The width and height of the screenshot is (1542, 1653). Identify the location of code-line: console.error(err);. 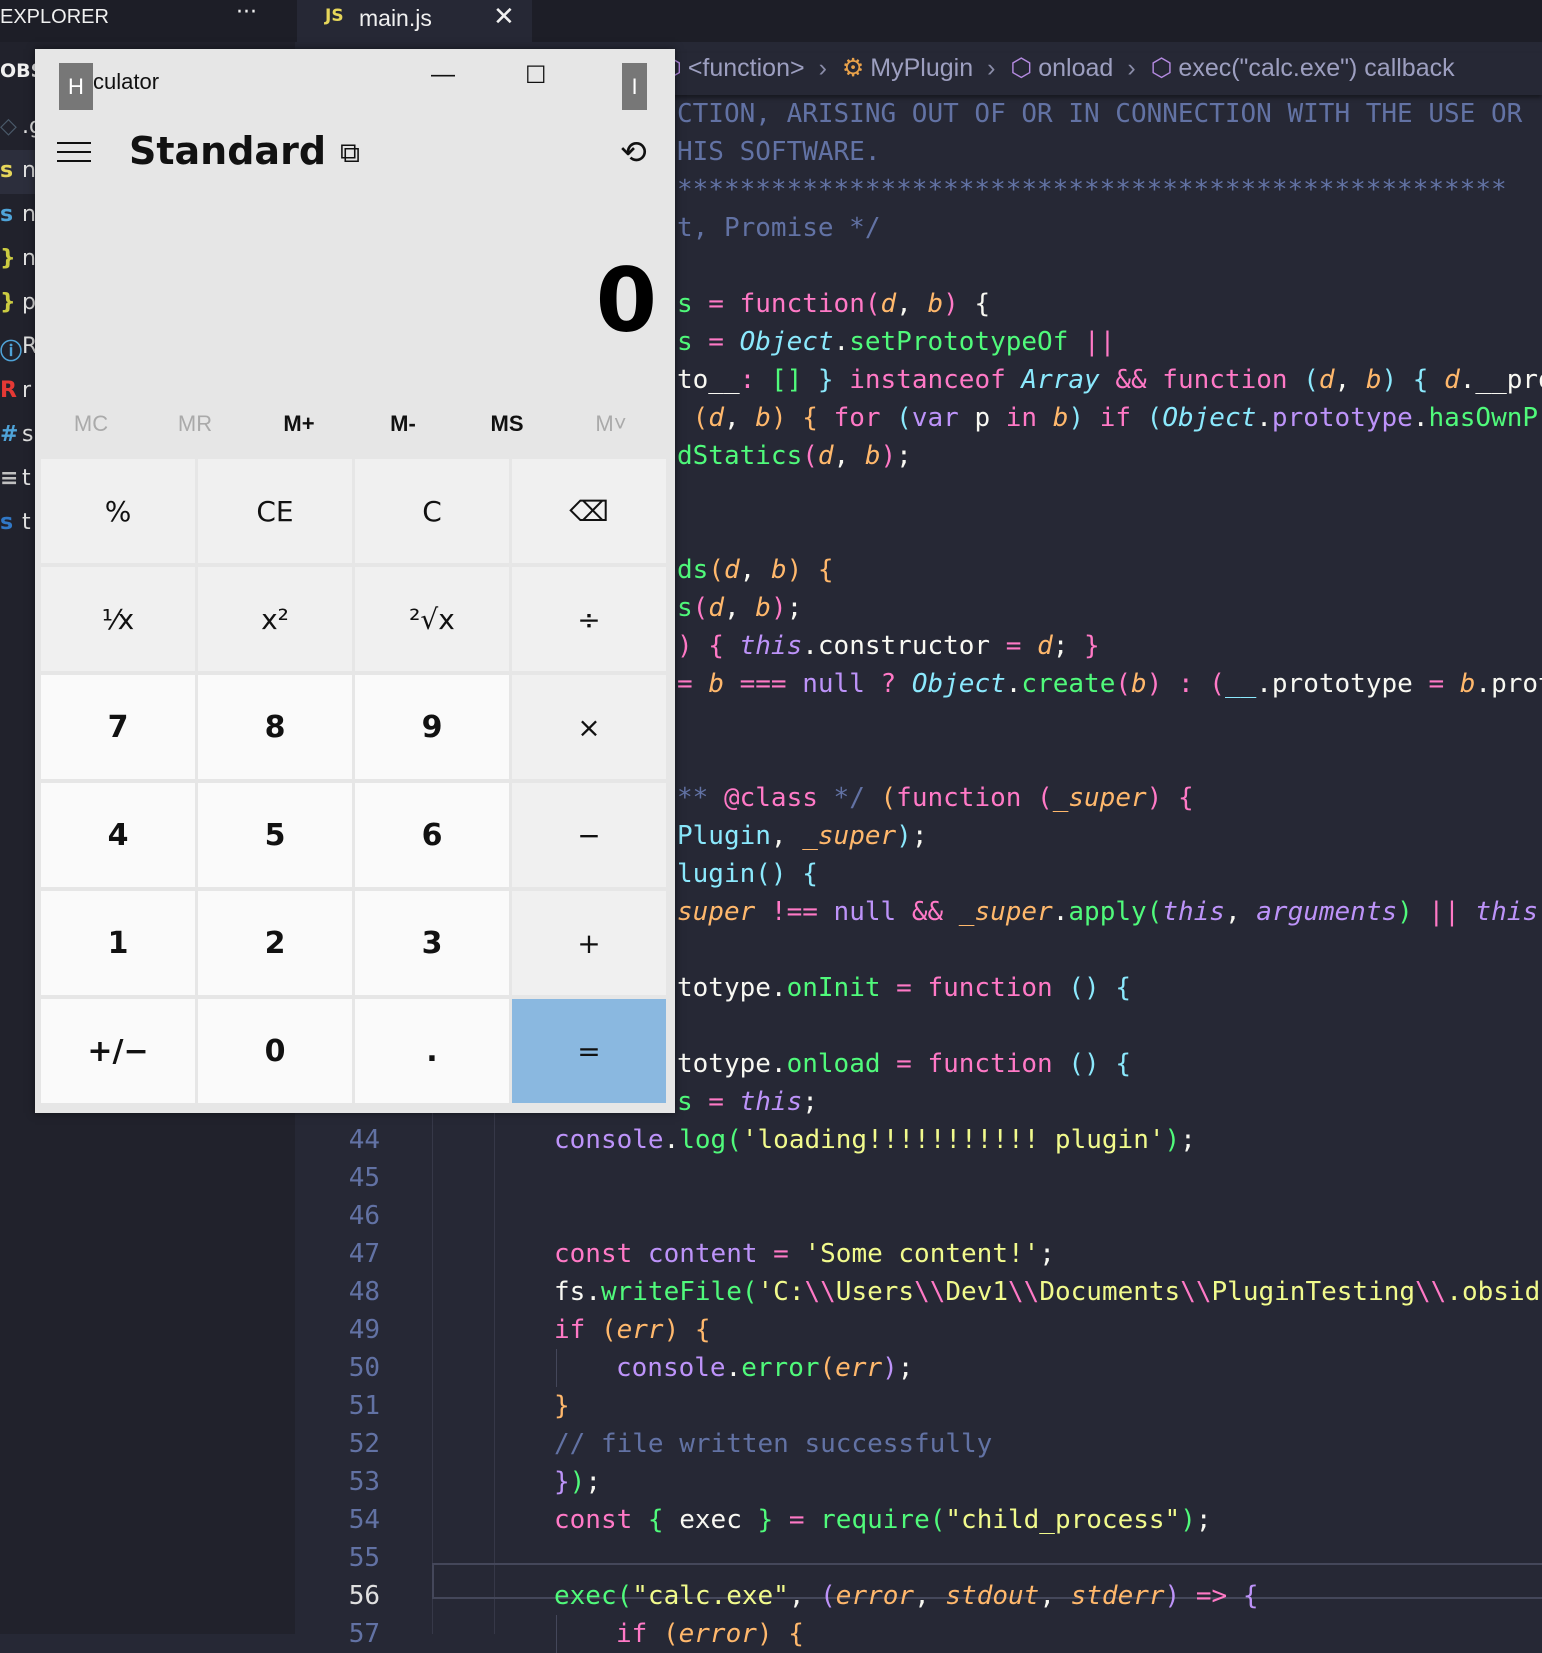
(764, 1368).